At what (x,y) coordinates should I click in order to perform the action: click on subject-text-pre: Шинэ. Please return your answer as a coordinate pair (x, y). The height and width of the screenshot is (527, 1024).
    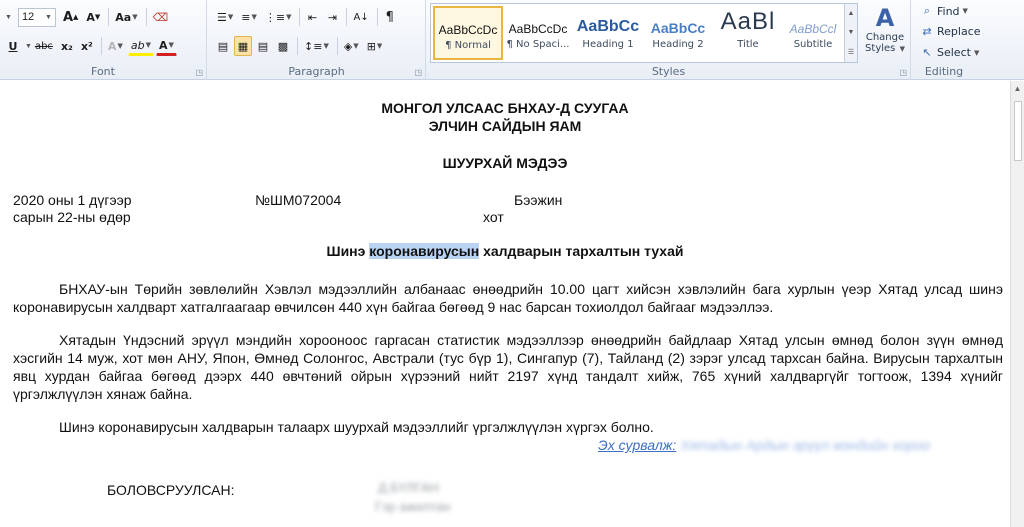
    Looking at the image, I should click on (348, 251).